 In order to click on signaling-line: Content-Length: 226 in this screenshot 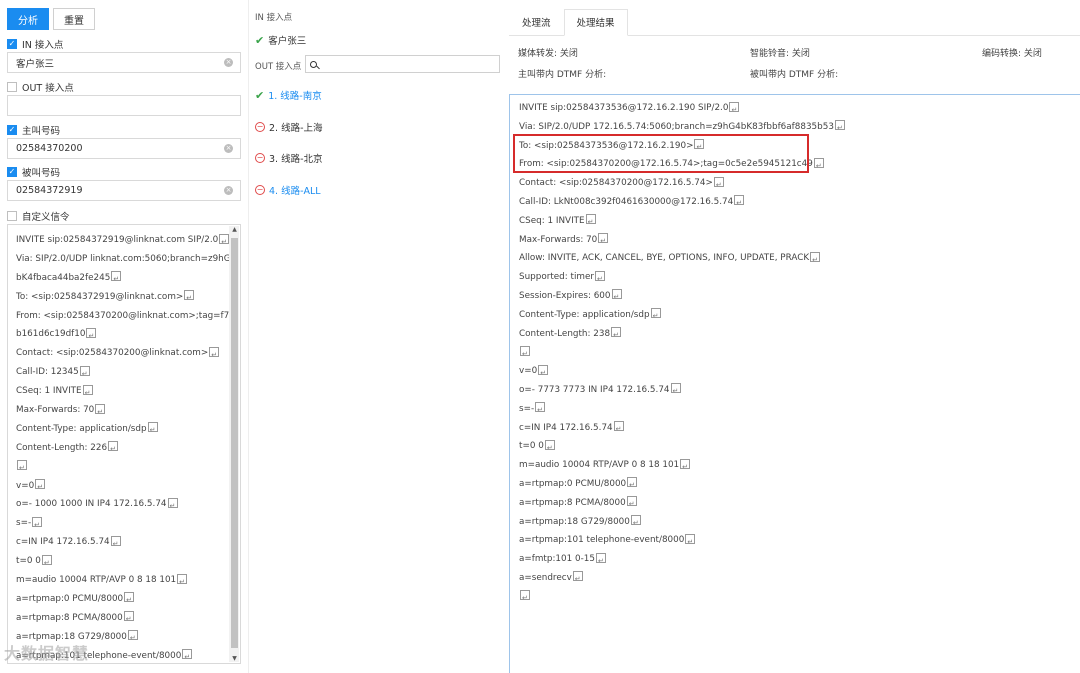, I will do `click(122, 449)`.